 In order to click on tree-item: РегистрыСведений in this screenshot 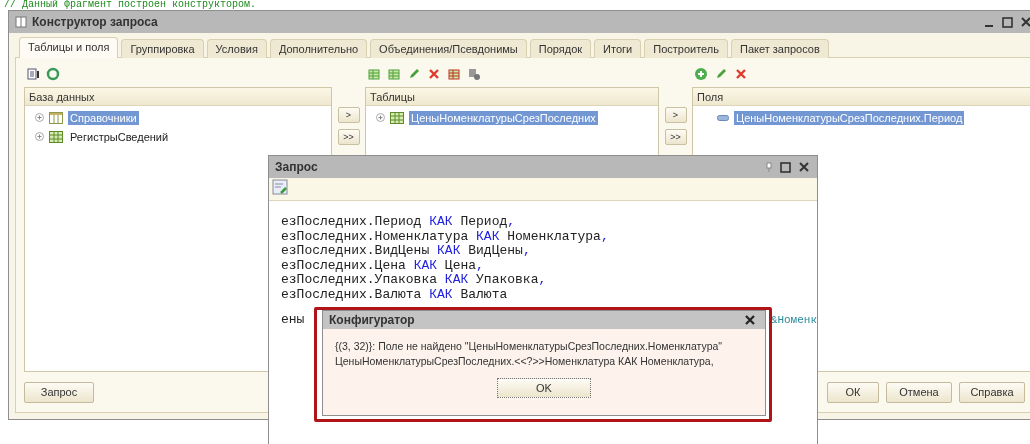, I will do `click(119, 136)`.